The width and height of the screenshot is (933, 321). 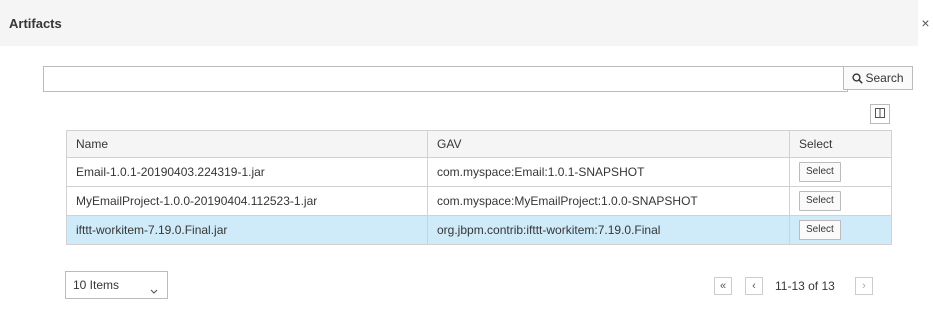 I want to click on column-header-name: Name, so click(x=247, y=144).